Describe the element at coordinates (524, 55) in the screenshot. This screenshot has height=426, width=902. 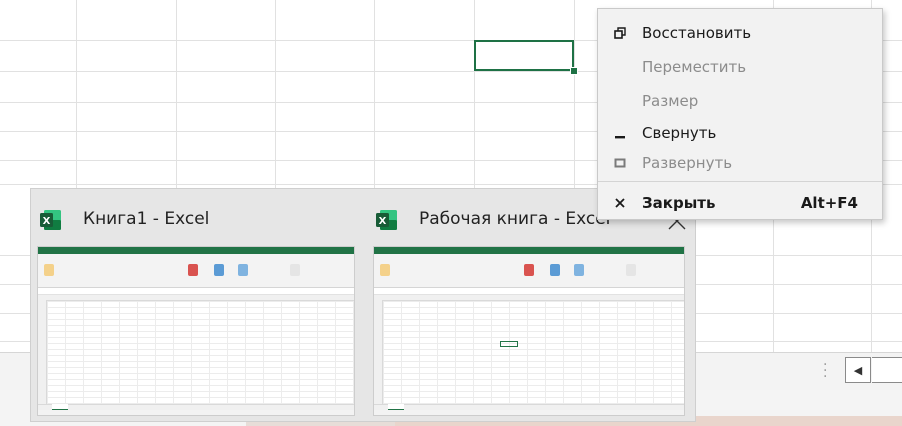
I see `active-cell` at that location.